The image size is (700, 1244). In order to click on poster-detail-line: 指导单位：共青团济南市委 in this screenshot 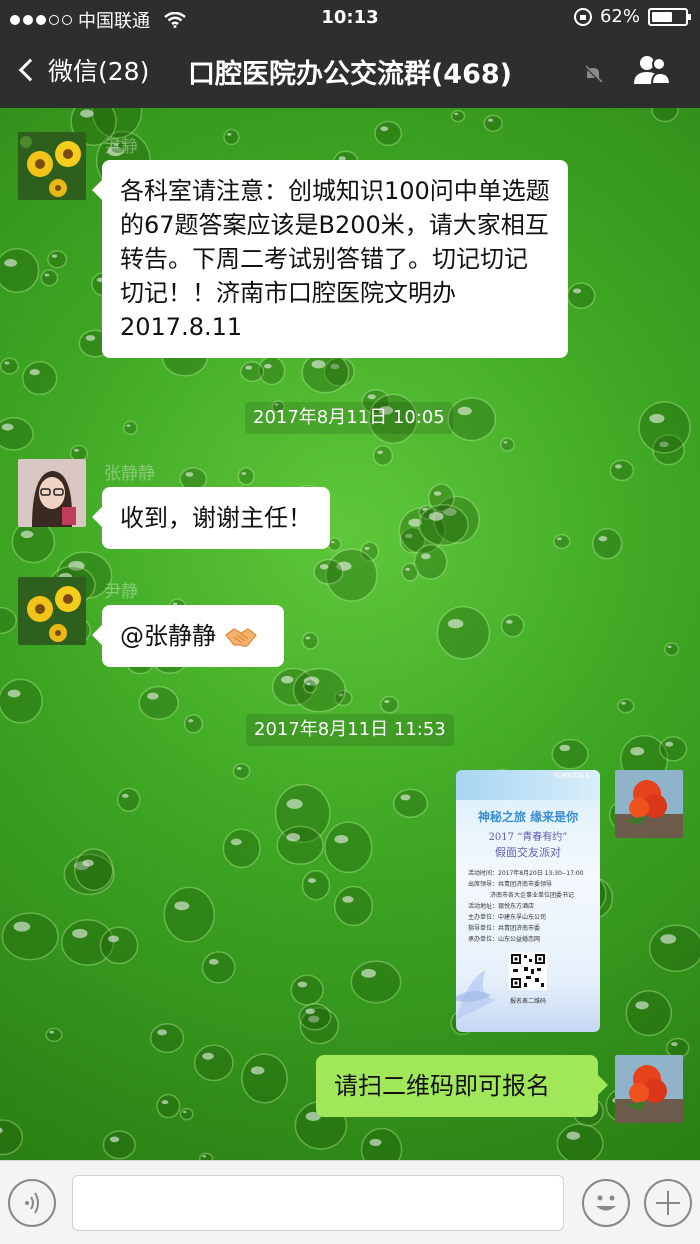, I will do `click(504, 928)`.